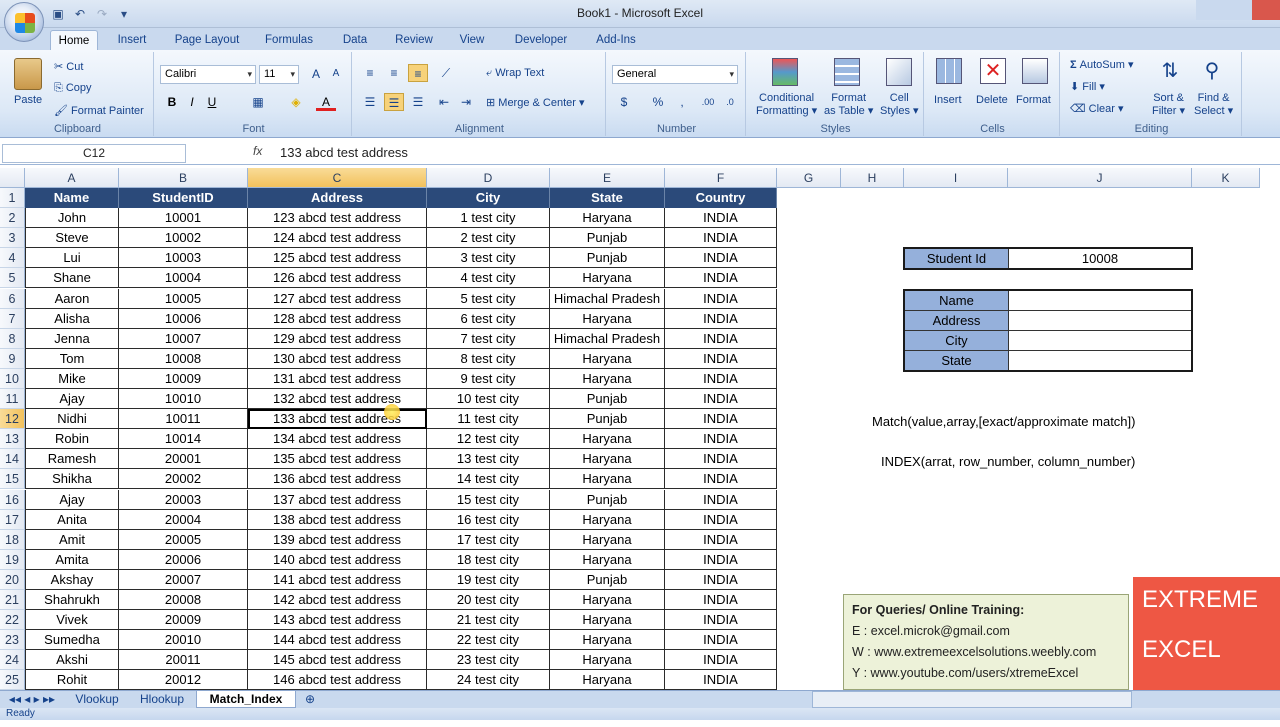 The image size is (1280, 727). Describe the element at coordinates (72, 640) in the screenshot. I see `table-cell: Sumedha` at that location.